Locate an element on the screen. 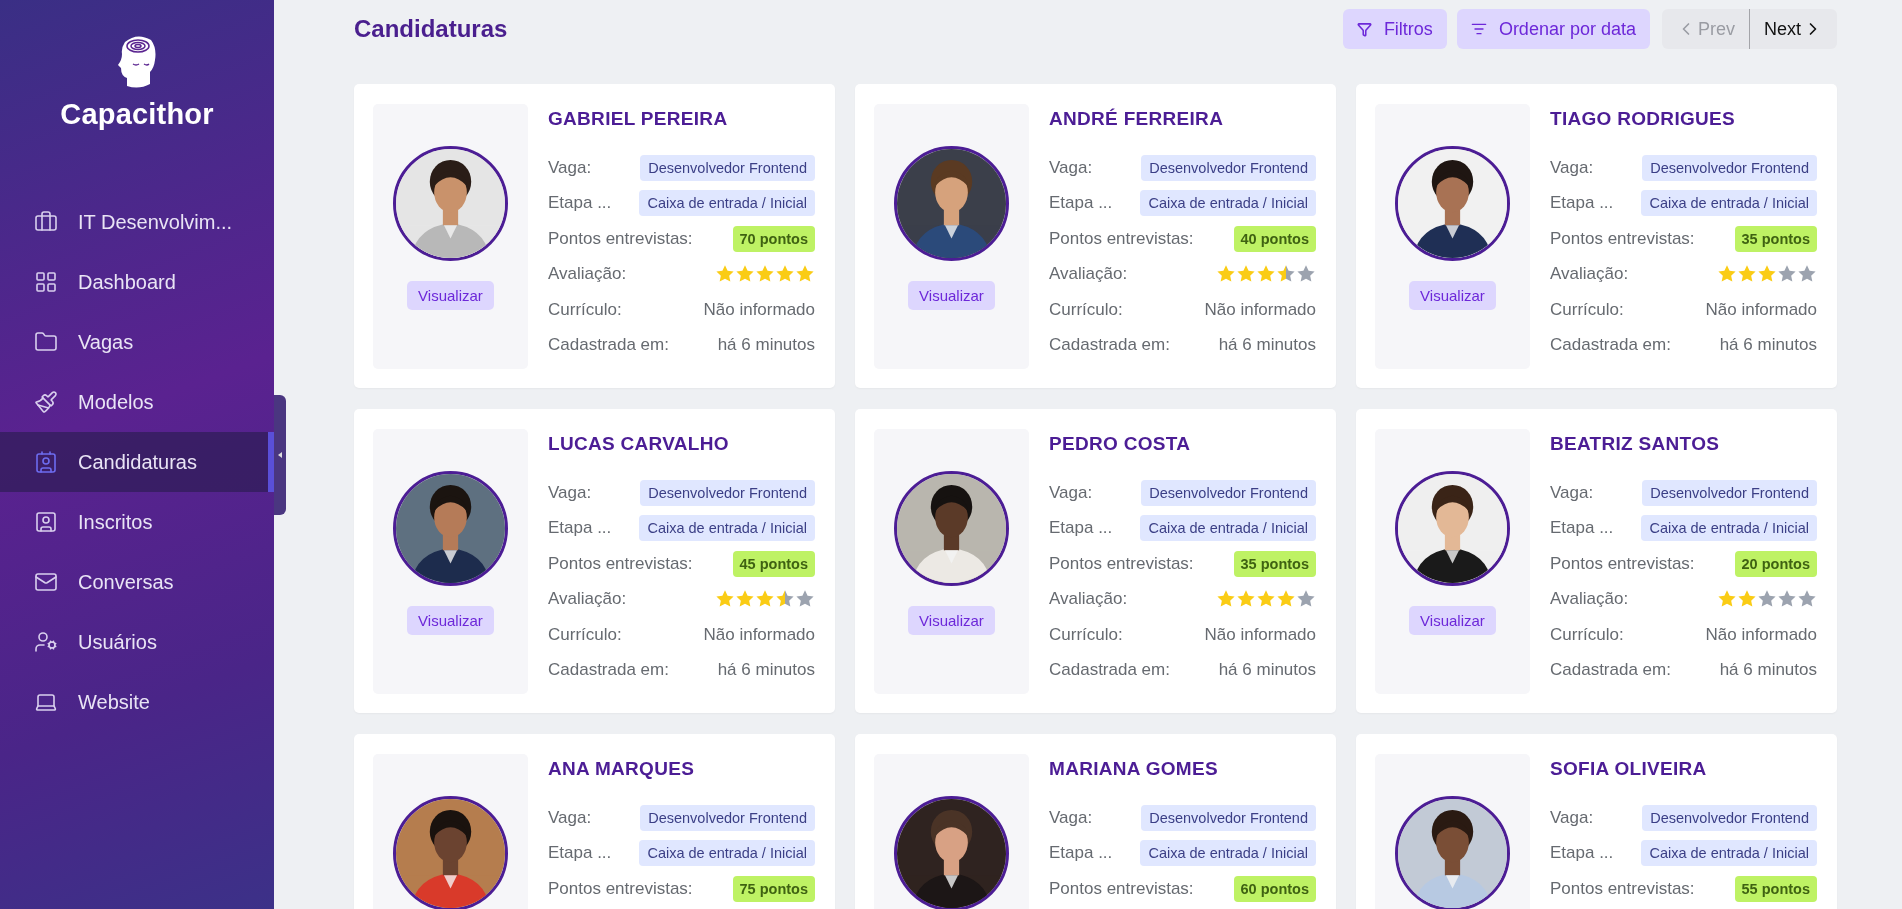 This screenshot has height=909, width=1902. folder-icon is located at coordinates (46, 342).